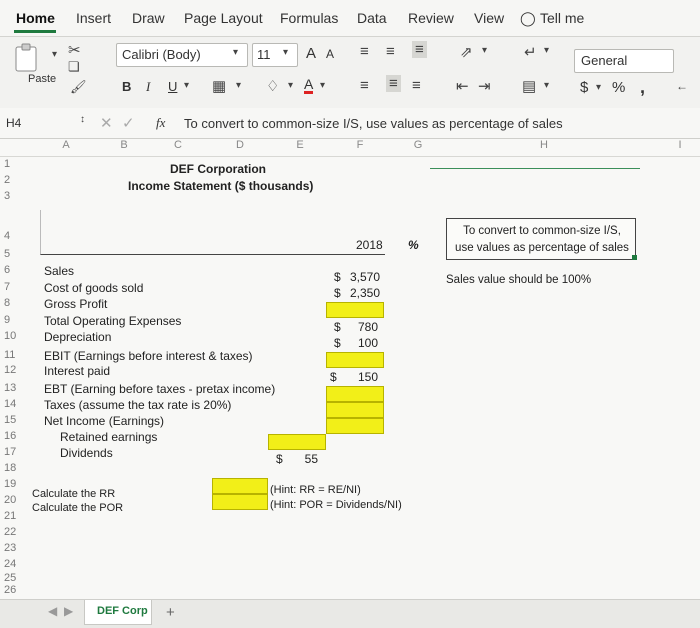 The width and height of the screenshot is (700, 628). I want to click on sales-value: 3,570, so click(362, 277).